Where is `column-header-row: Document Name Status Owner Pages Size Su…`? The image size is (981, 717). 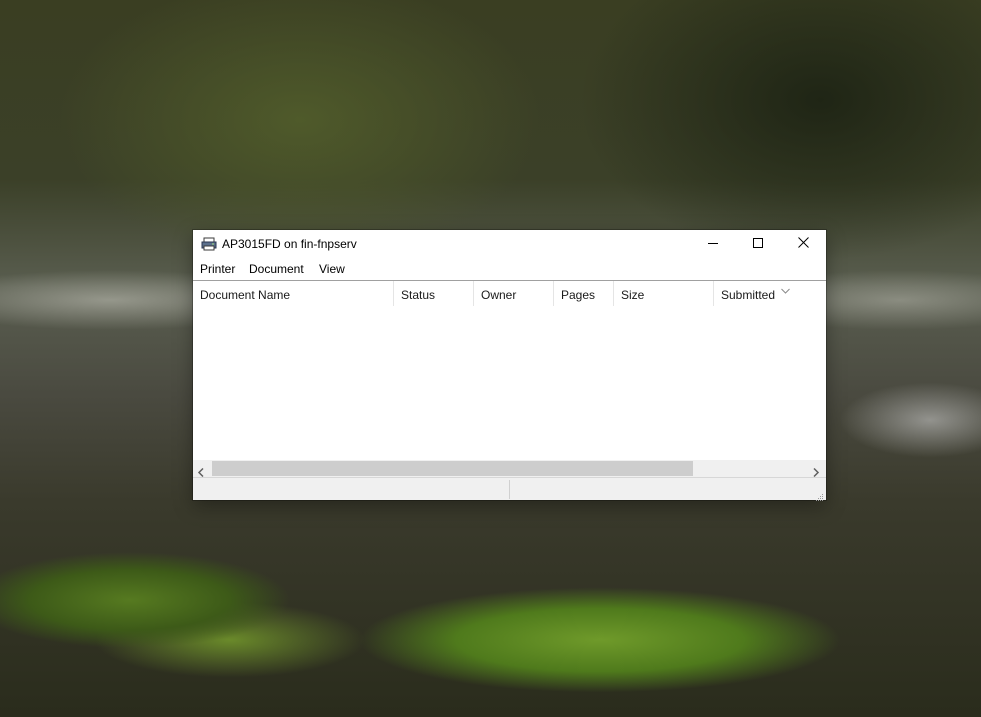
column-header-row: Document Name Status Owner Pages Size Su… is located at coordinates (509, 293).